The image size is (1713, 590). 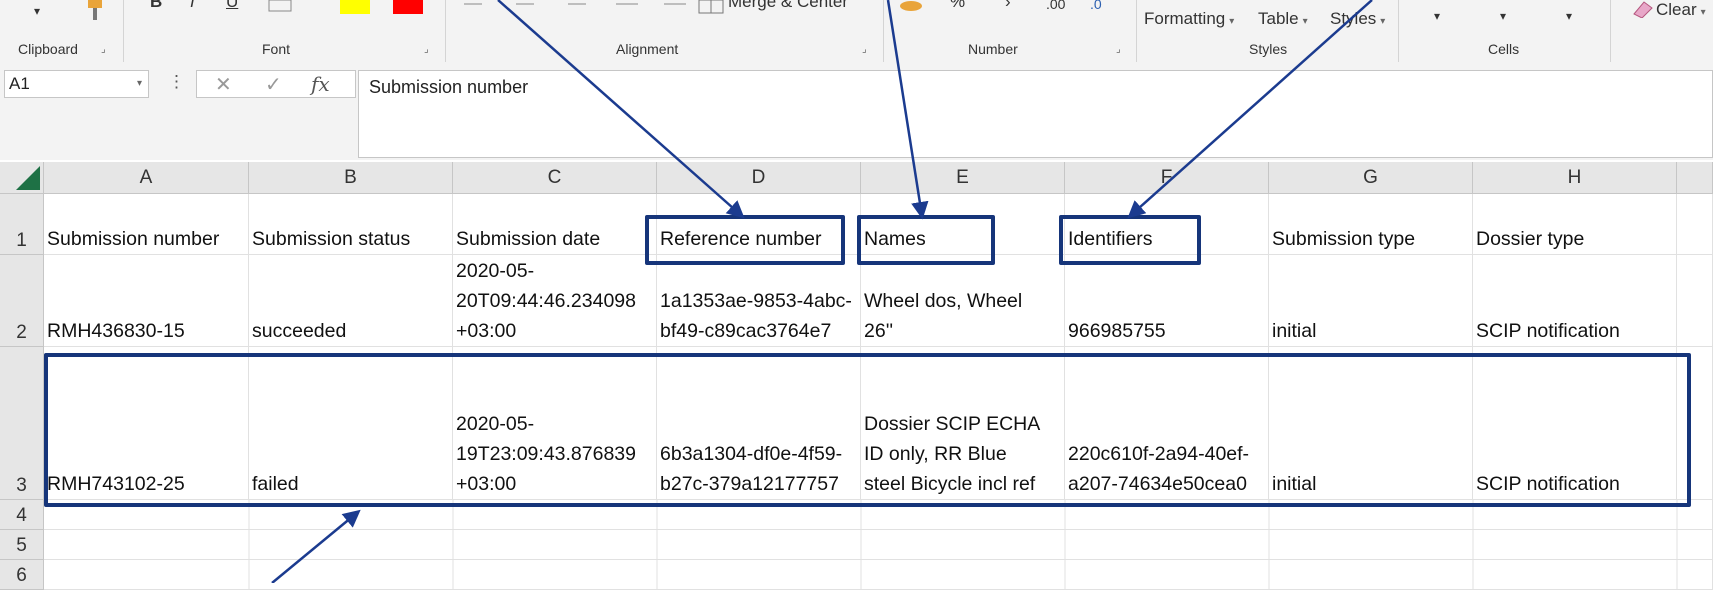 I want to click on font-group-label: Font, so click(x=276, y=49).